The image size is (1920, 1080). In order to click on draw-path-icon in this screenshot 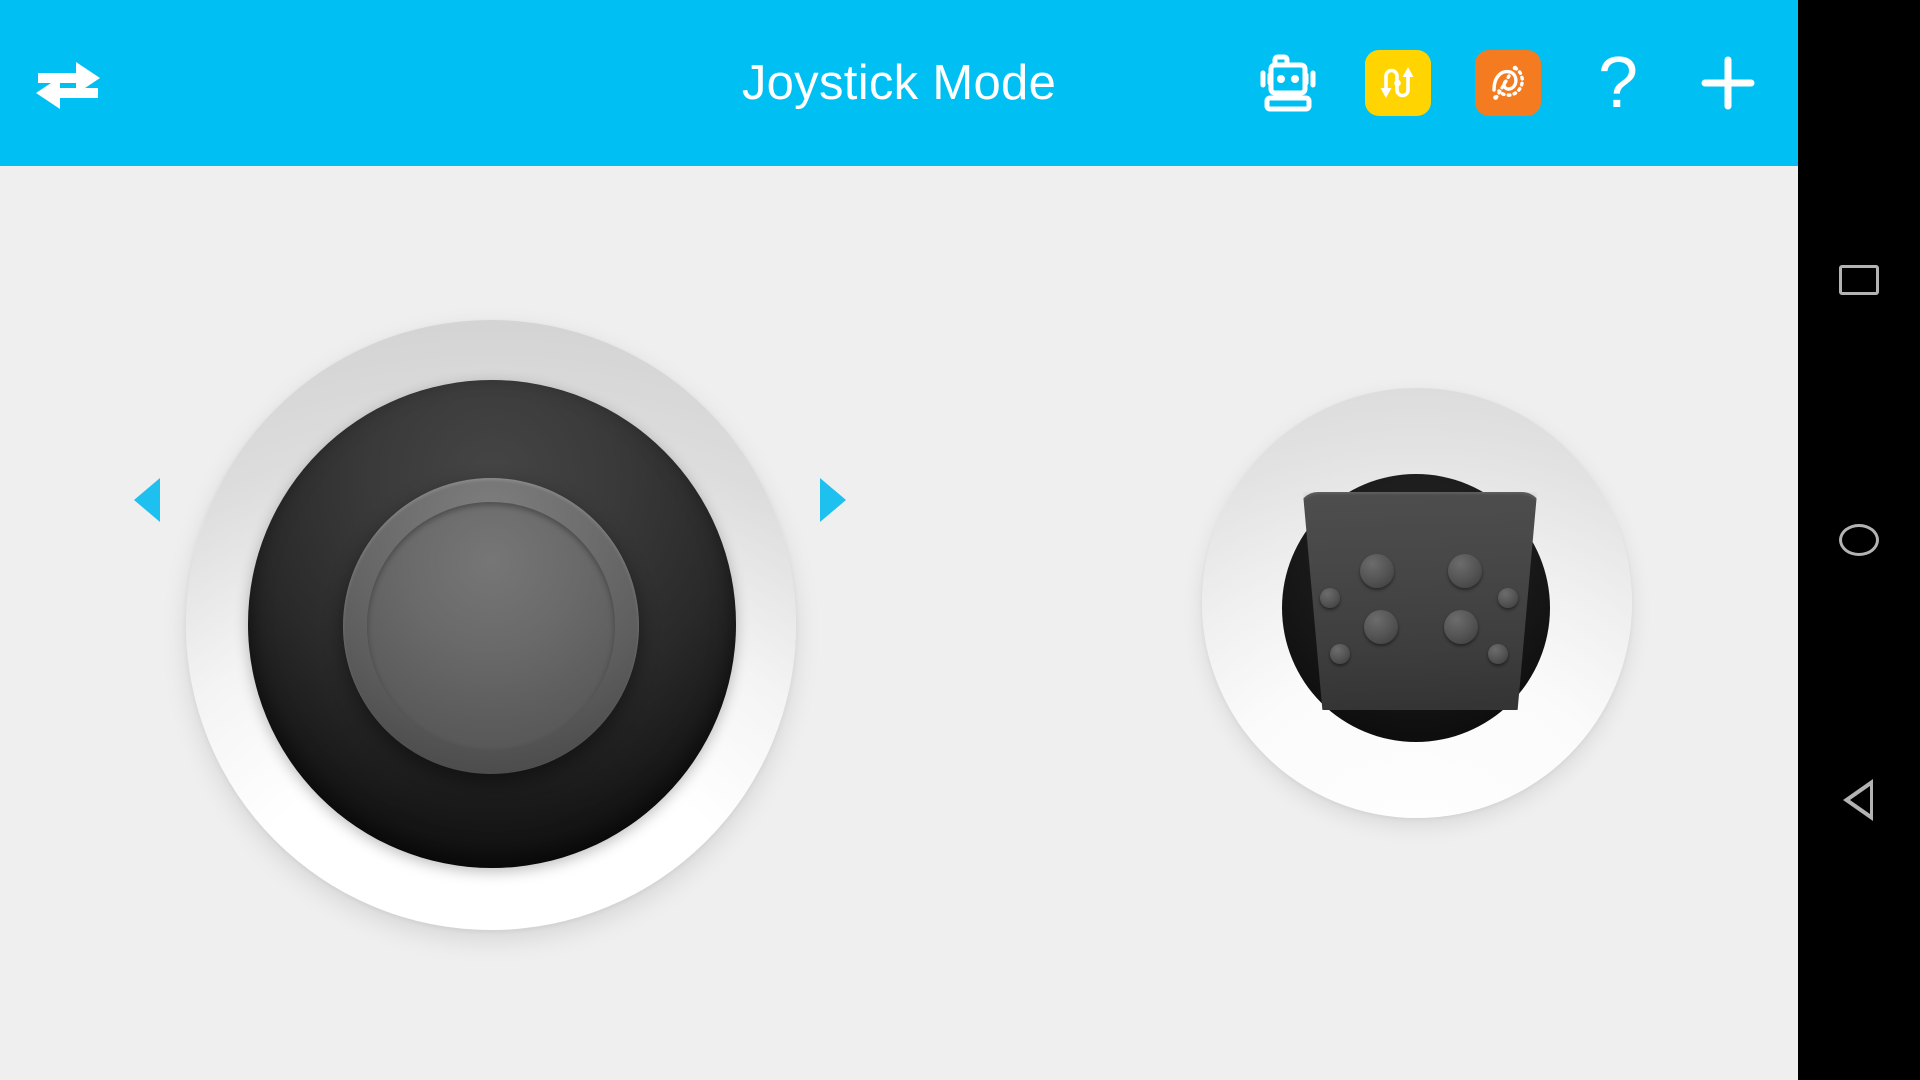, I will do `click(1508, 83)`.